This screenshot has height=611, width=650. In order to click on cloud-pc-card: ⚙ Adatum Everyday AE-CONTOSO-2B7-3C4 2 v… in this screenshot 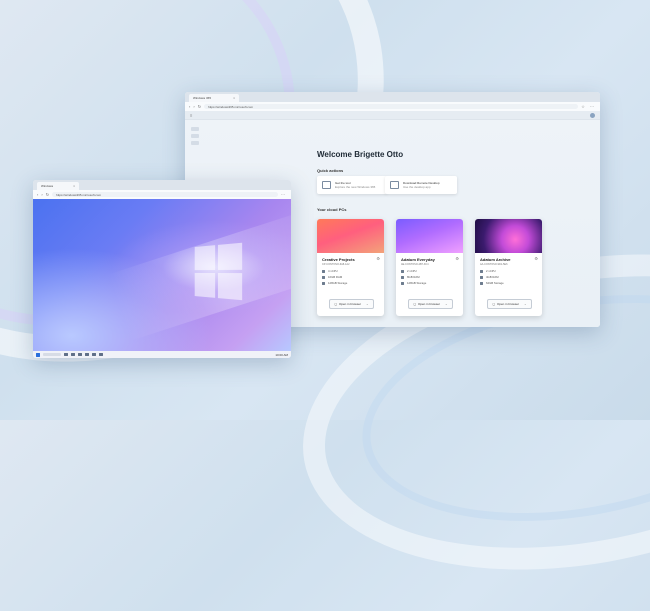, I will do `click(429, 267)`.